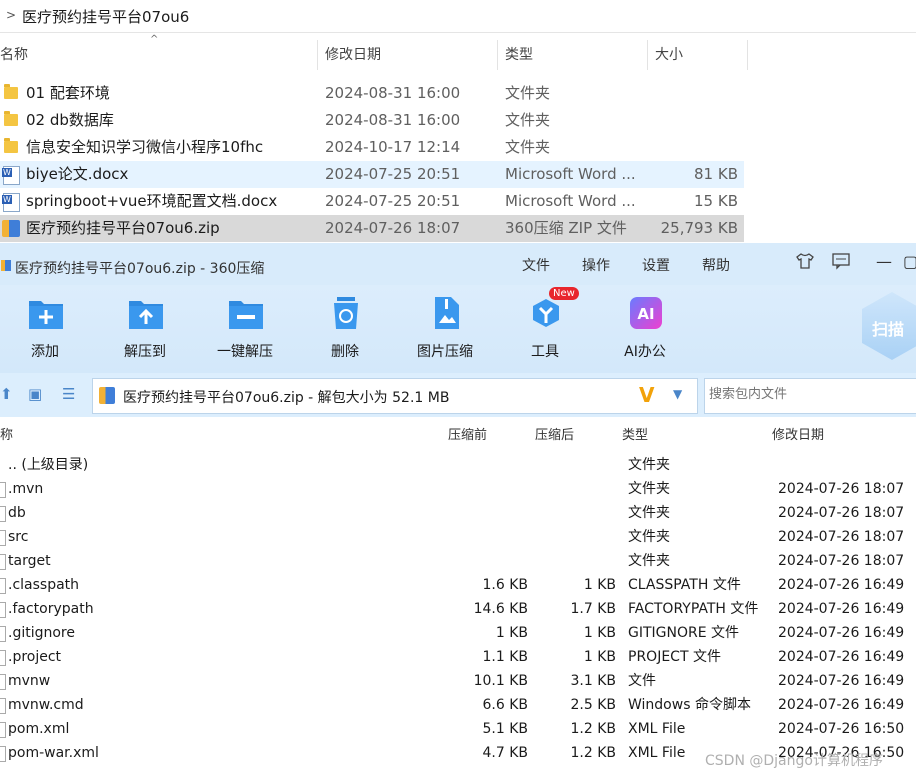  Describe the element at coordinates (841, 729) in the screenshot. I see `entry-date: 2024-07-26 16:50` at that location.